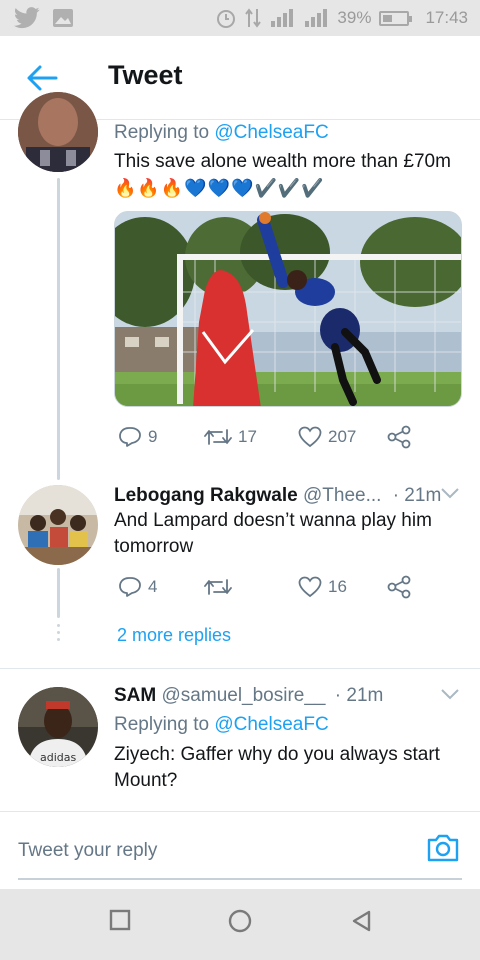 This screenshot has width=480, height=960. Describe the element at coordinates (63, 18) in the screenshot. I see `image-icon` at that location.